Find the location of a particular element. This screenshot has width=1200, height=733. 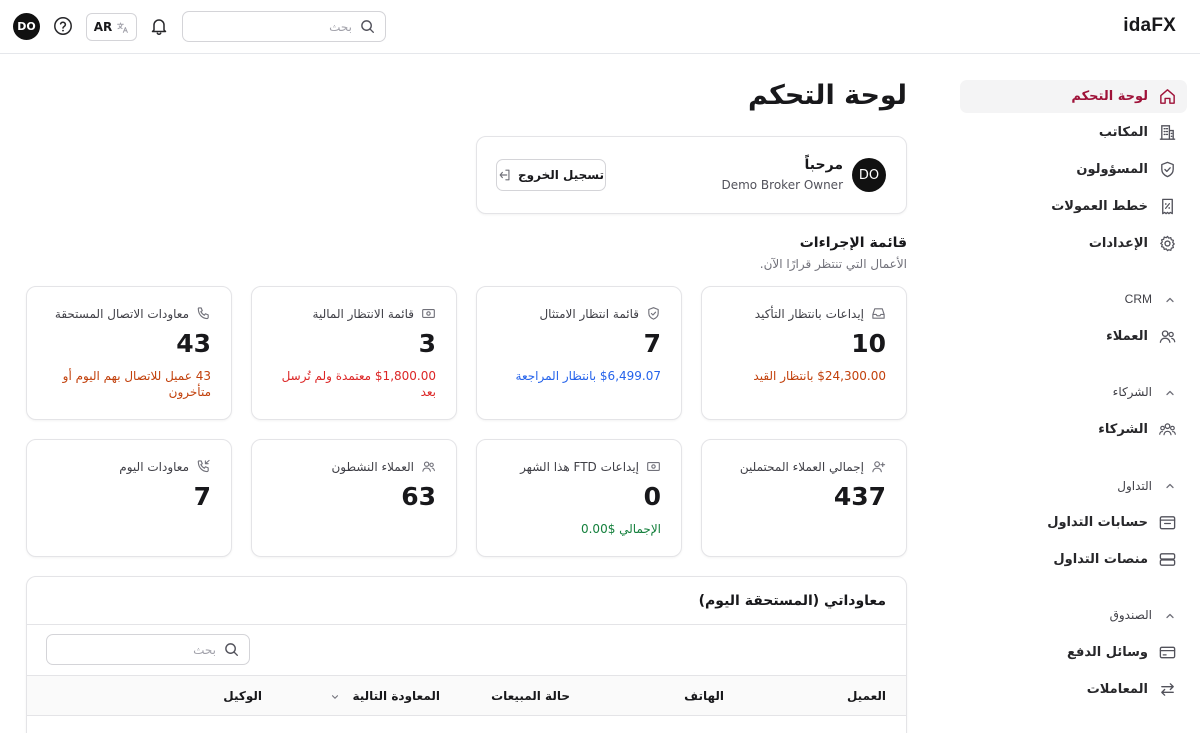

user-avatar: DO is located at coordinates (26, 26).